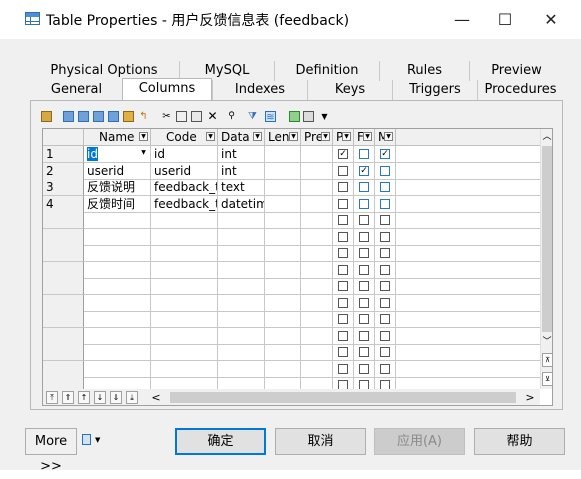 This screenshot has height=479, width=581. Describe the element at coordinates (520, 90) in the screenshot. I see `tab-procedures: Procedures` at that location.